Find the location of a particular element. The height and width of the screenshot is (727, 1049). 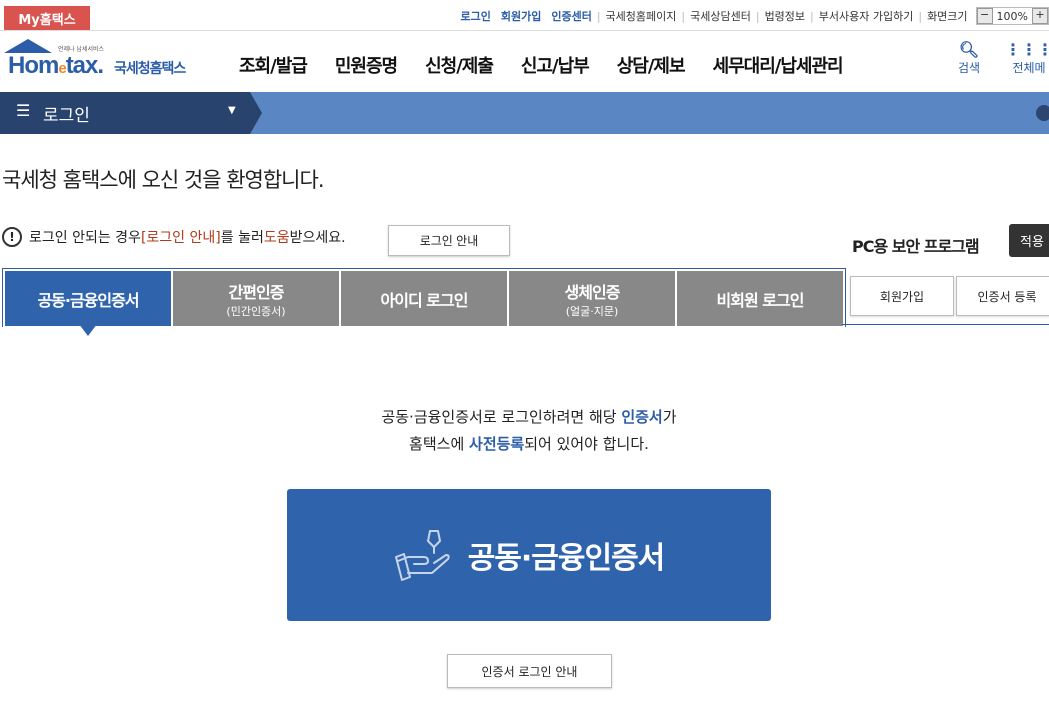

breadcrumb-arrow is located at coordinates (256, 113).